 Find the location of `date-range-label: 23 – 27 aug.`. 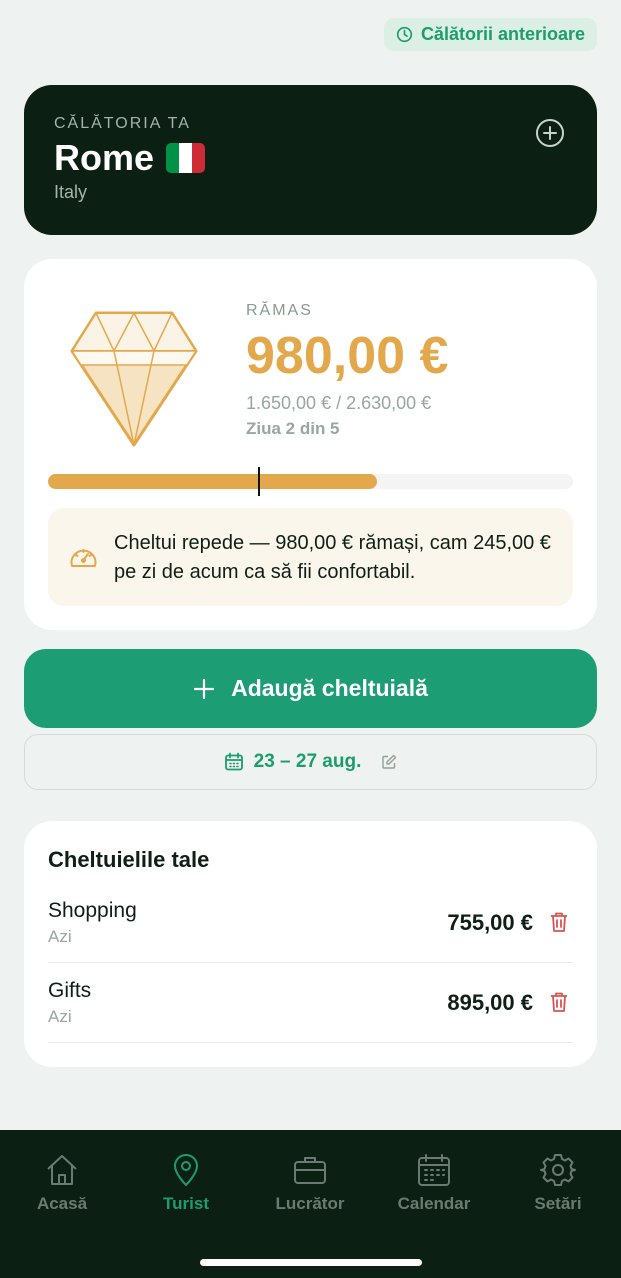

date-range-label: 23 – 27 aug. is located at coordinates (307, 761).